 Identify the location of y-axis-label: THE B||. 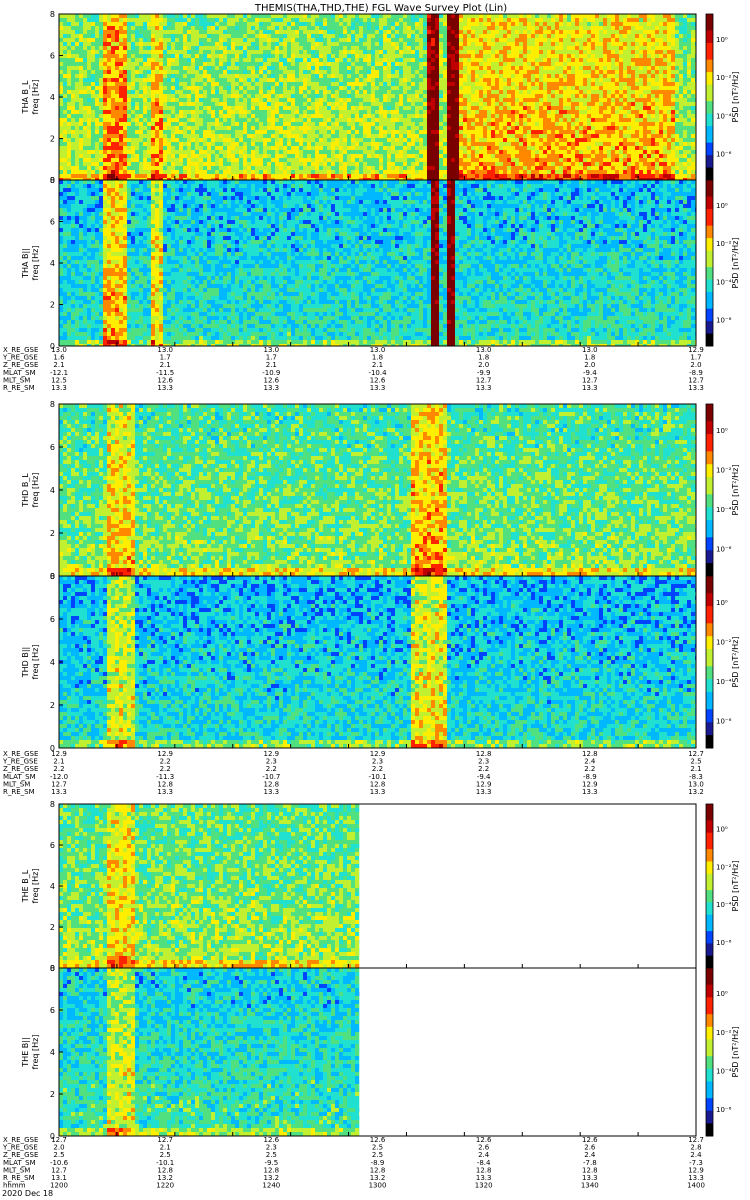
(25, 1052).